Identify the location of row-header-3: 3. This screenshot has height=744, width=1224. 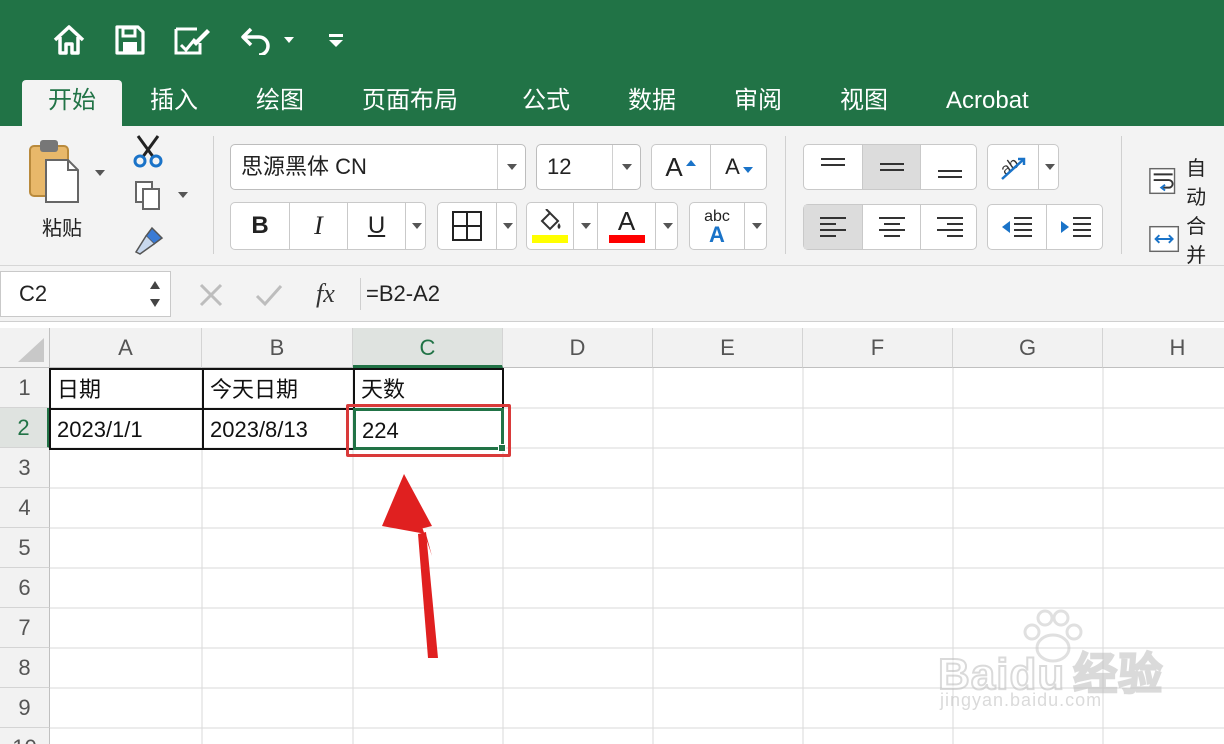
(25, 468).